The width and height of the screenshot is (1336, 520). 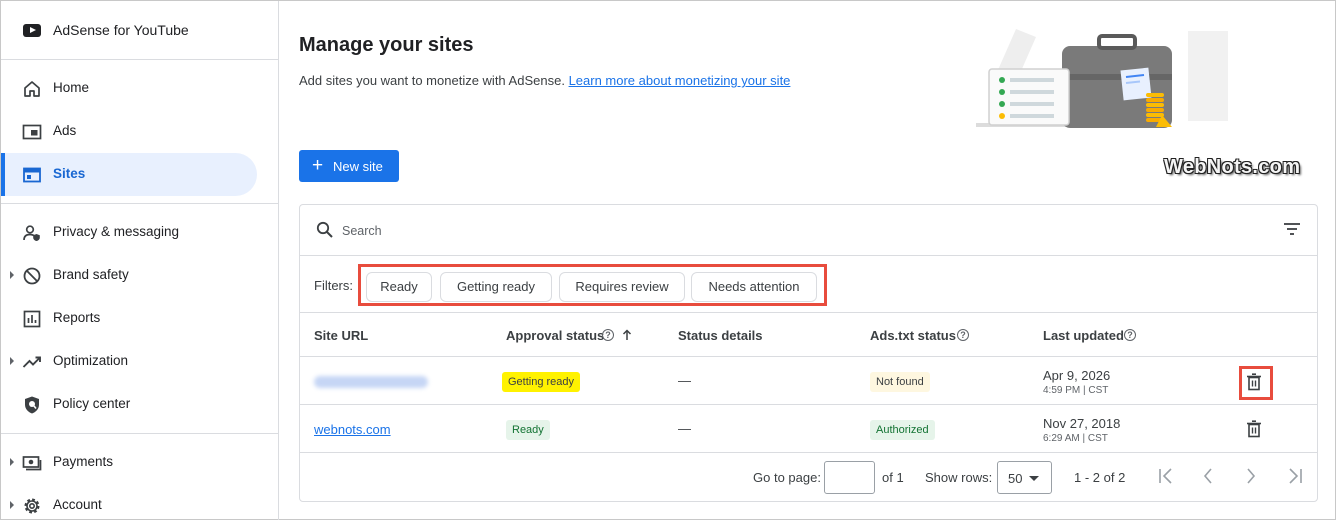 I want to click on sidebar-item-brand-safety: Brand safety, so click(x=129, y=275).